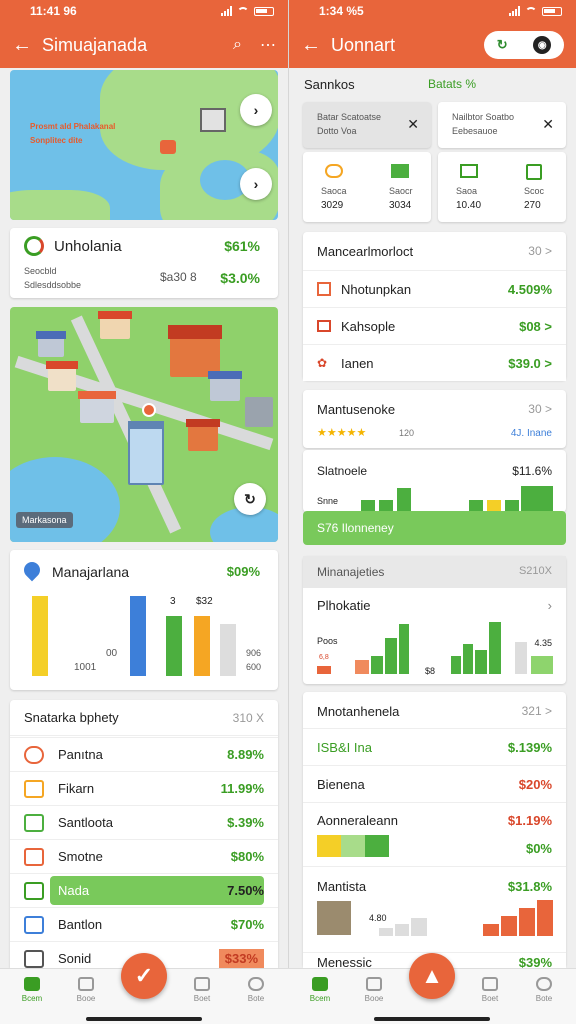 The image size is (576, 1024). I want to click on list-item: ✿ Ianen $39.0 >, so click(434, 362).